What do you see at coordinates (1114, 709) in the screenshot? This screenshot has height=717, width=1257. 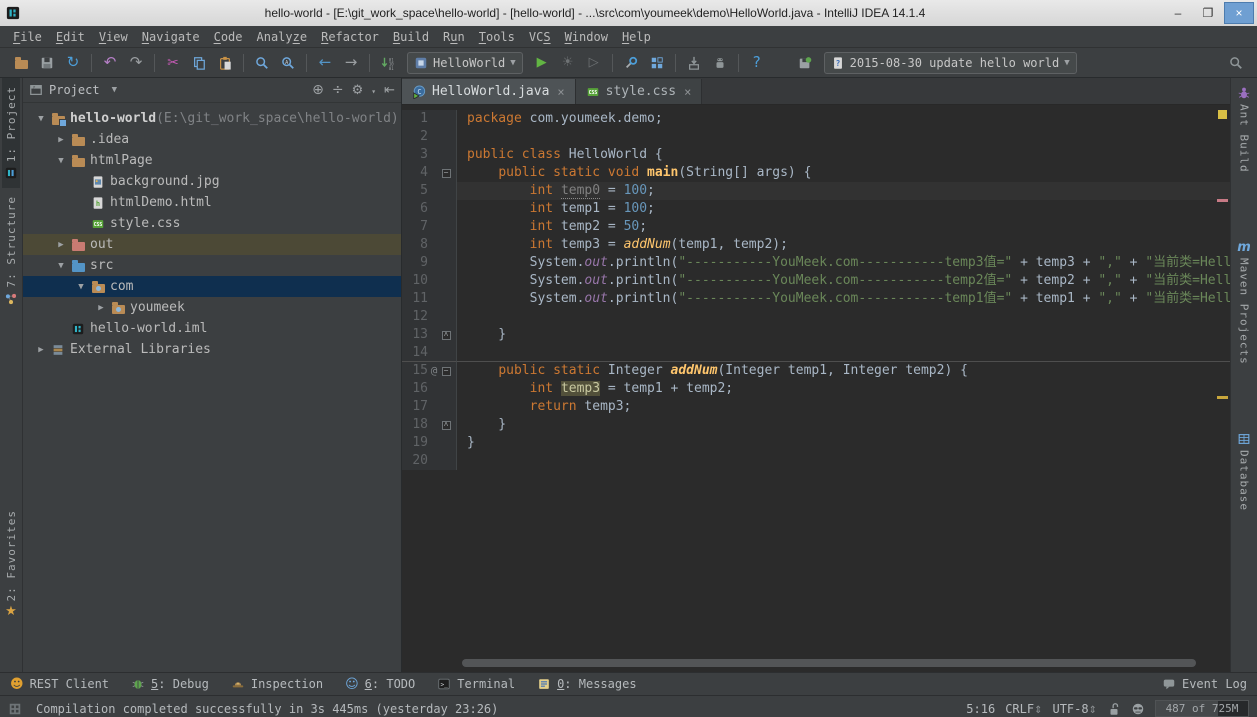 I see `lock-icon` at bounding box center [1114, 709].